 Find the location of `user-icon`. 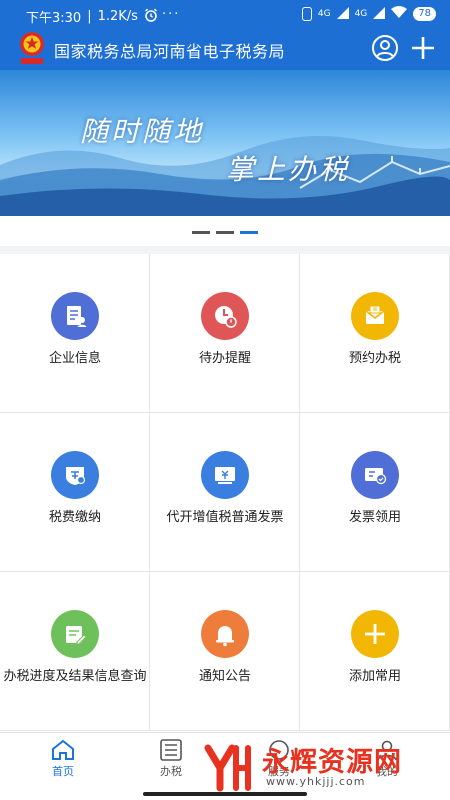

user-icon is located at coordinates (385, 48).